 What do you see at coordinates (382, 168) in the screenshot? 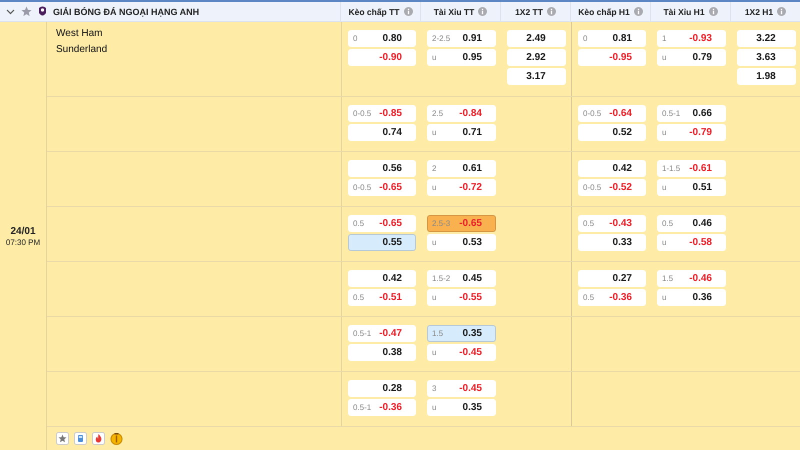
I see `odds-cell: 0.56` at bounding box center [382, 168].